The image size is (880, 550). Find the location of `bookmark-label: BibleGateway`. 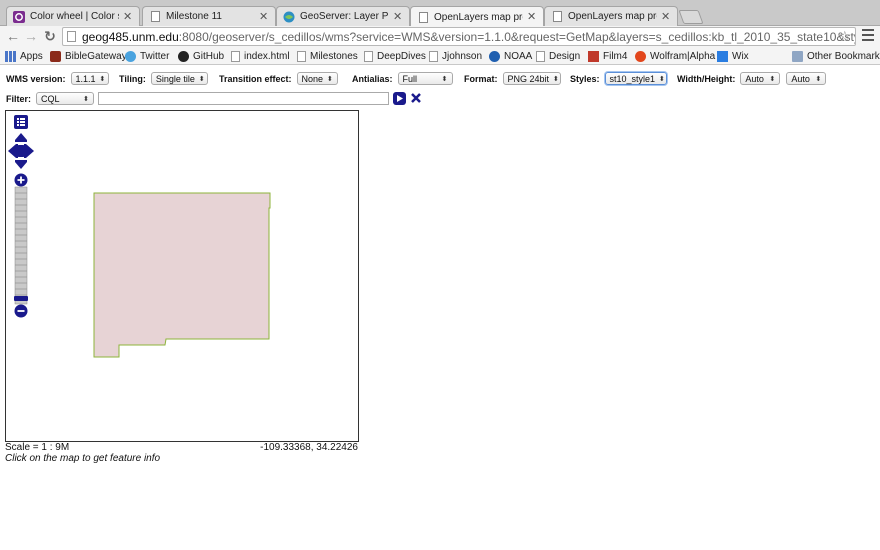

bookmark-label: BibleGateway is located at coordinates (96, 56).